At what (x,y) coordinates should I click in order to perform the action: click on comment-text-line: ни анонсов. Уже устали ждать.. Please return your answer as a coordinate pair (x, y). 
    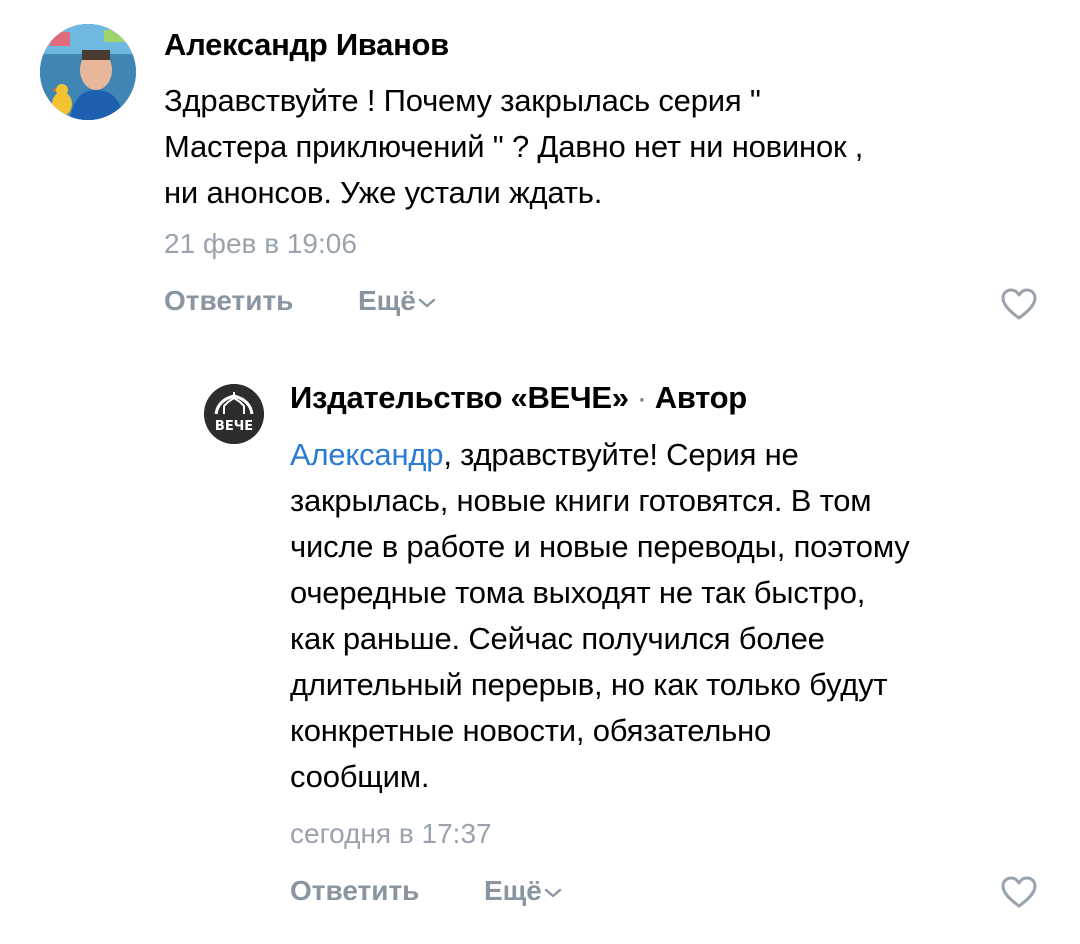
    Looking at the image, I should click on (383, 192).